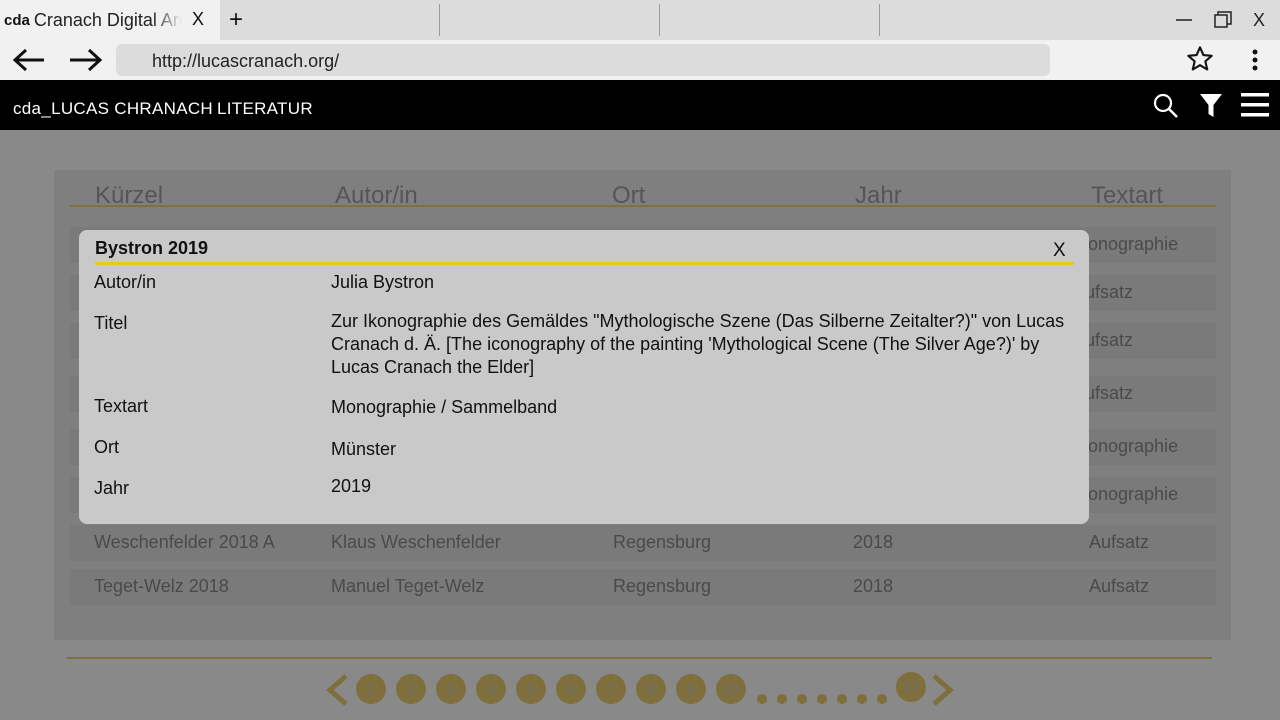 Image resolution: width=1280 pixels, height=720 pixels. What do you see at coordinates (1255, 62) in the screenshot?
I see `browser-menu-icon` at bounding box center [1255, 62].